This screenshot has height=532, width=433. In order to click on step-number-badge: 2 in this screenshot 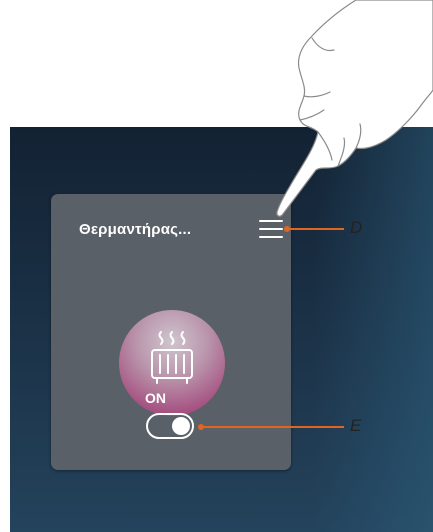, I will do `click(369, 70)`.